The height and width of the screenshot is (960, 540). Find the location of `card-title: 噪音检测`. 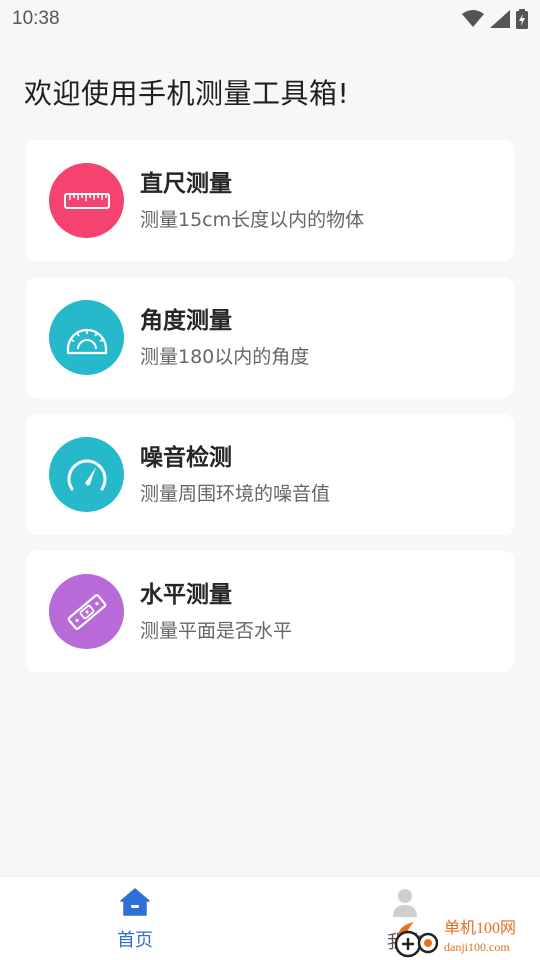

card-title: 噪音检测 is located at coordinates (186, 458).